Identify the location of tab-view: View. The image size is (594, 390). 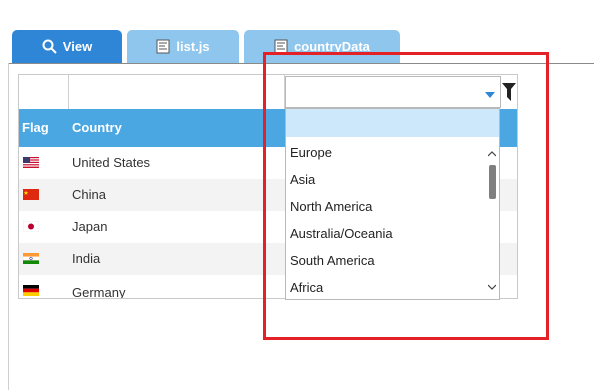
(67, 46).